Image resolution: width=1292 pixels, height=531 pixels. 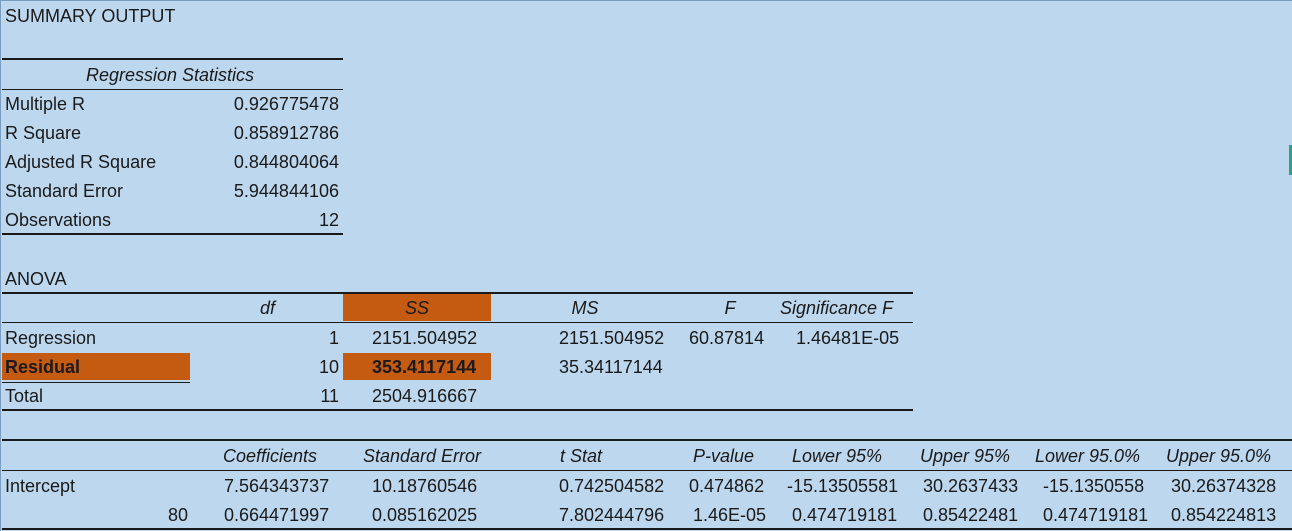 What do you see at coordinates (45, 104) in the screenshot?
I see `regstats-label-multiple-r: Multiple R` at bounding box center [45, 104].